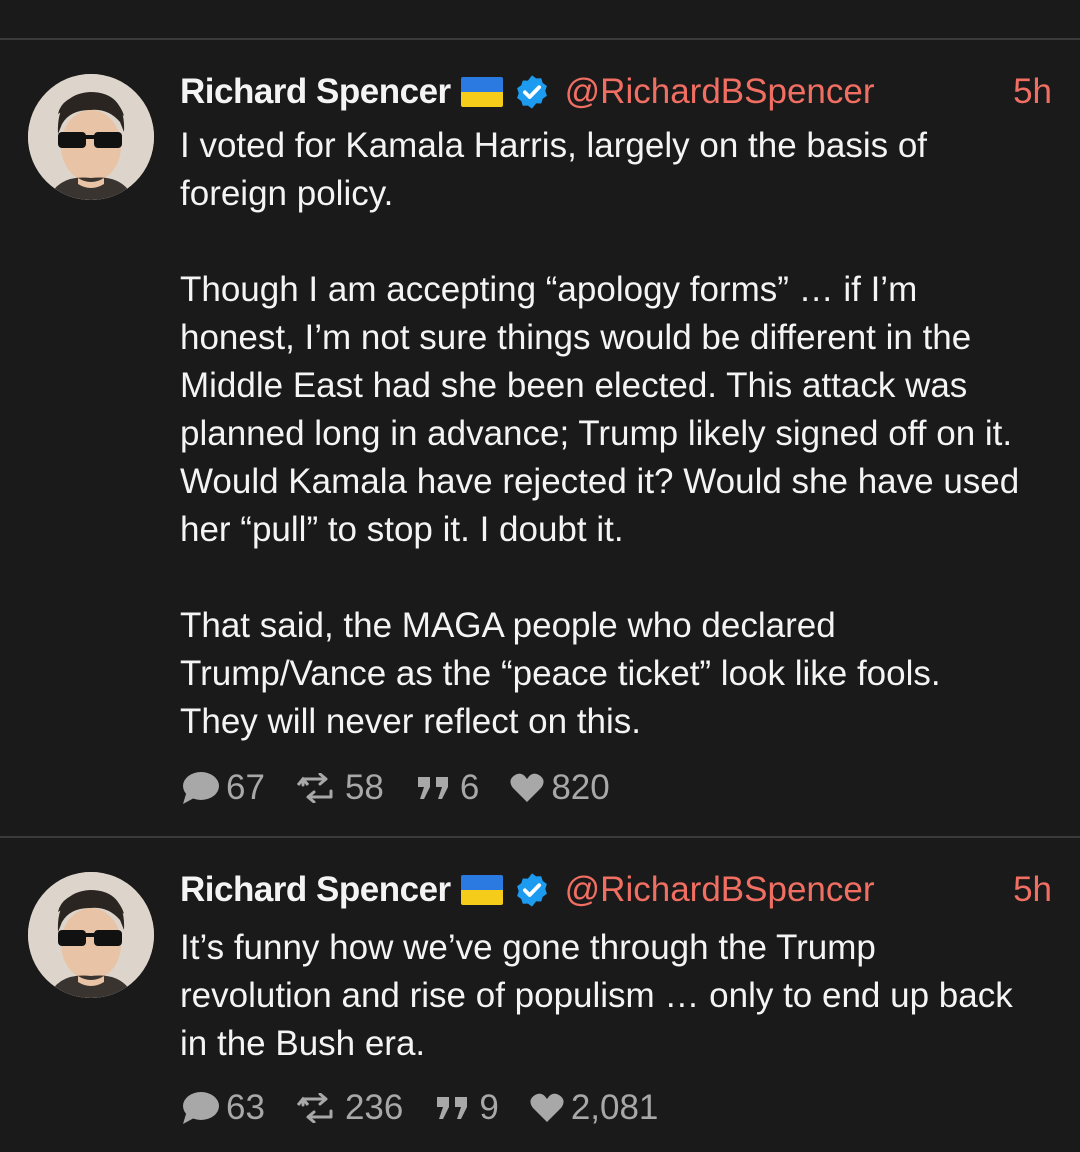 The image size is (1080, 1152). Describe the element at coordinates (245, 787) in the screenshot. I see `reply-count: 67` at that location.